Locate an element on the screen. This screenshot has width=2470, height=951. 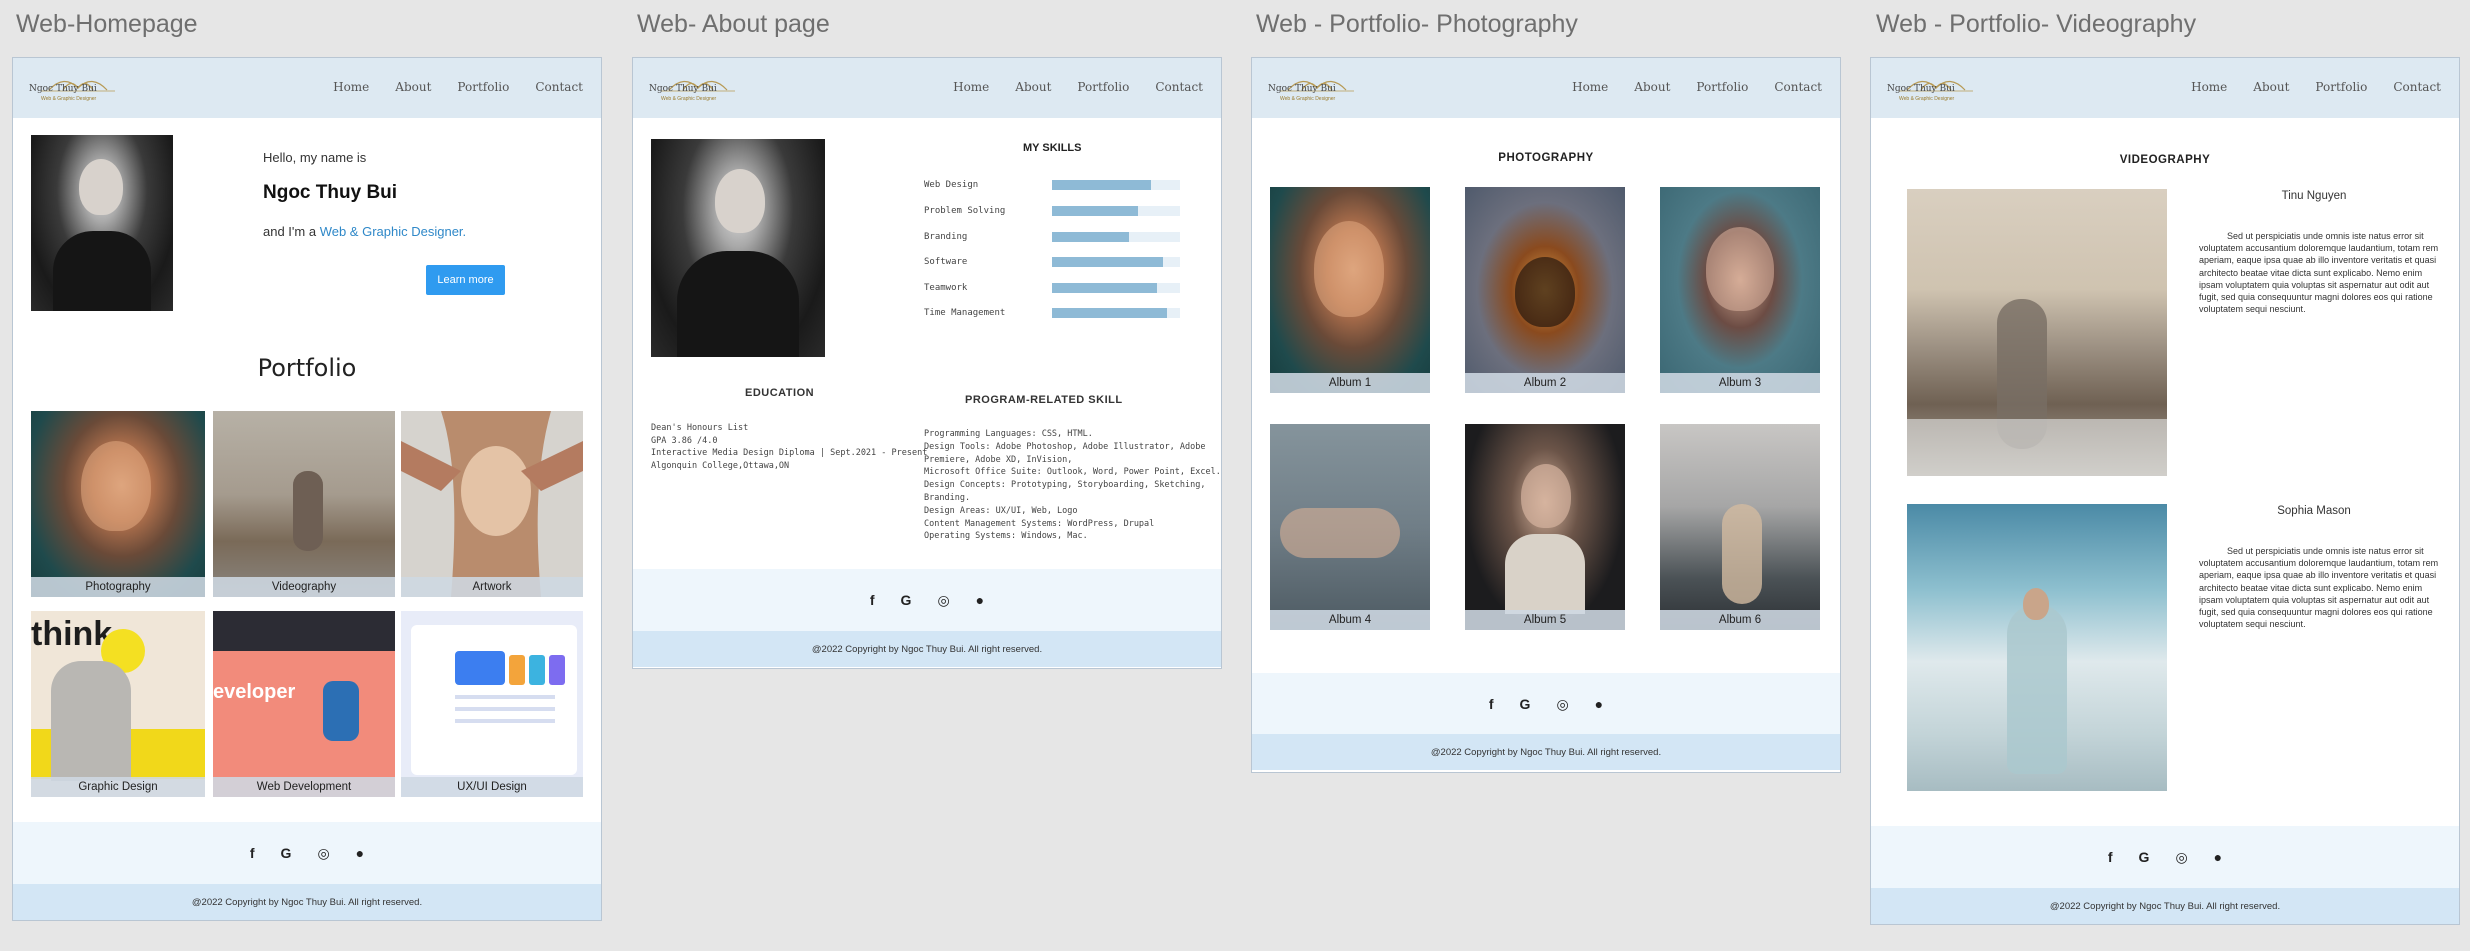
tile-web-development: eveloper Web Development is located at coordinates (304, 704).